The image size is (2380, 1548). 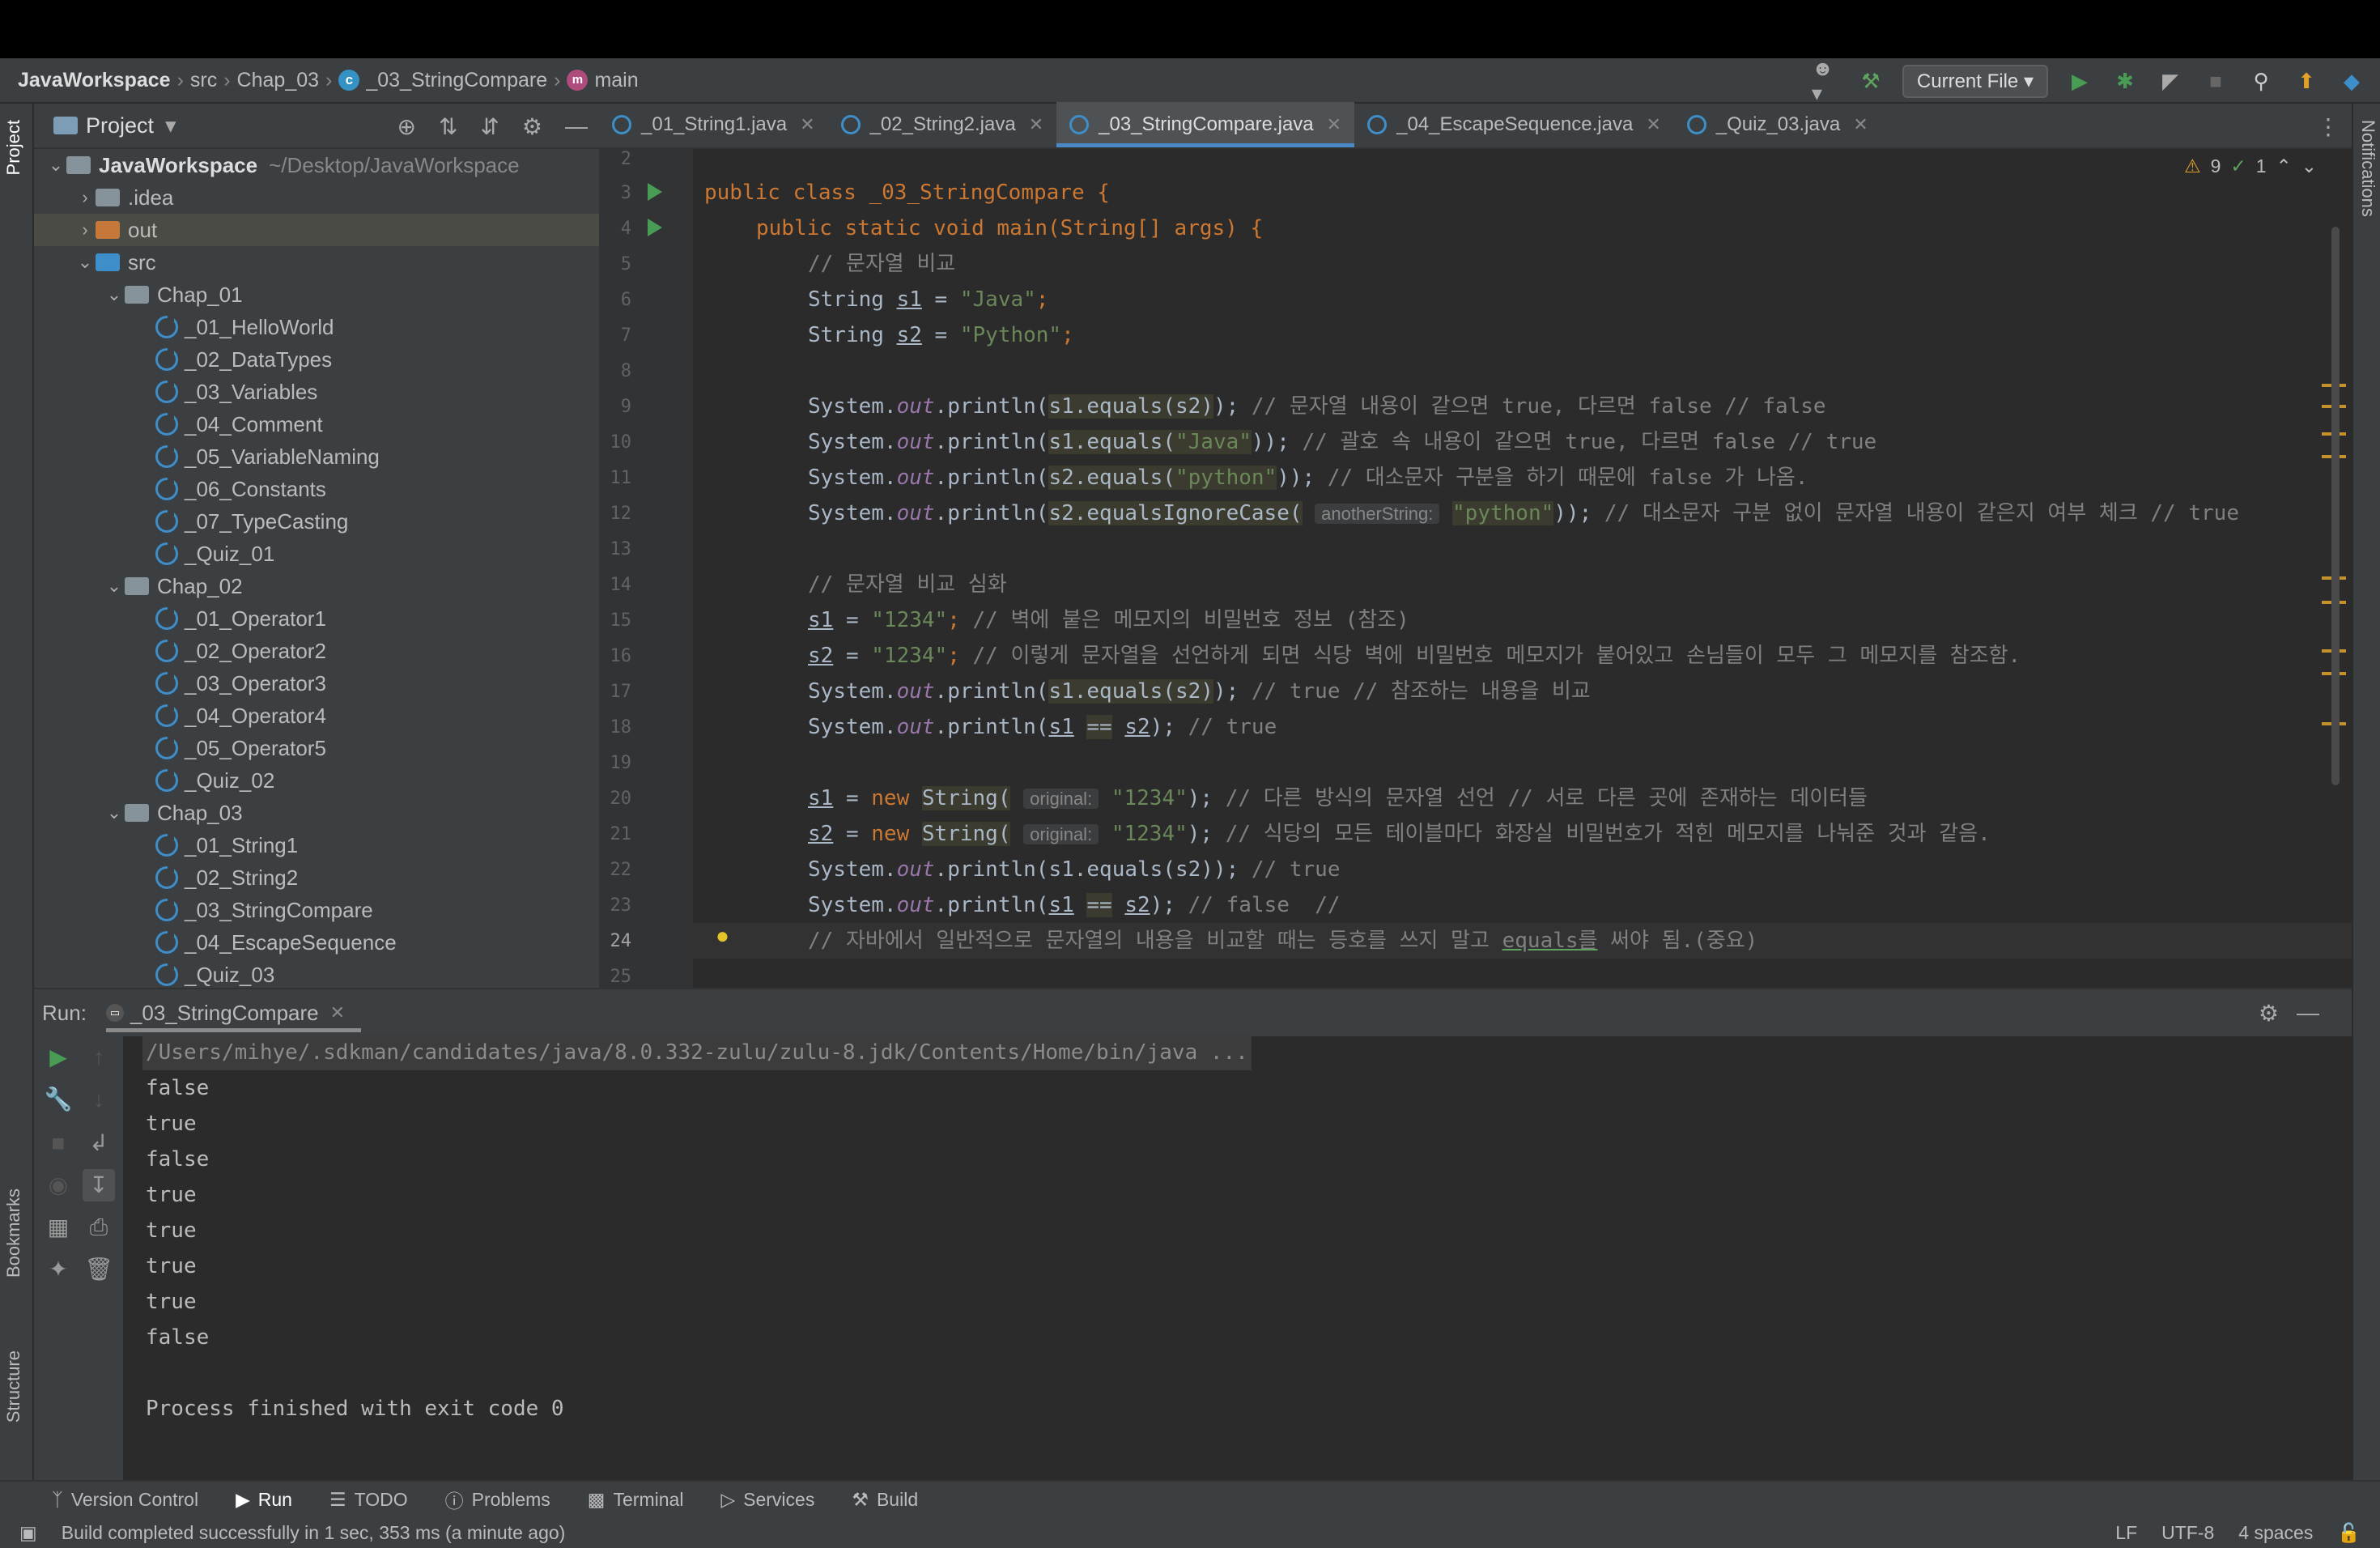 What do you see at coordinates (58, 1185) in the screenshot?
I see `camera-icon: ◉` at bounding box center [58, 1185].